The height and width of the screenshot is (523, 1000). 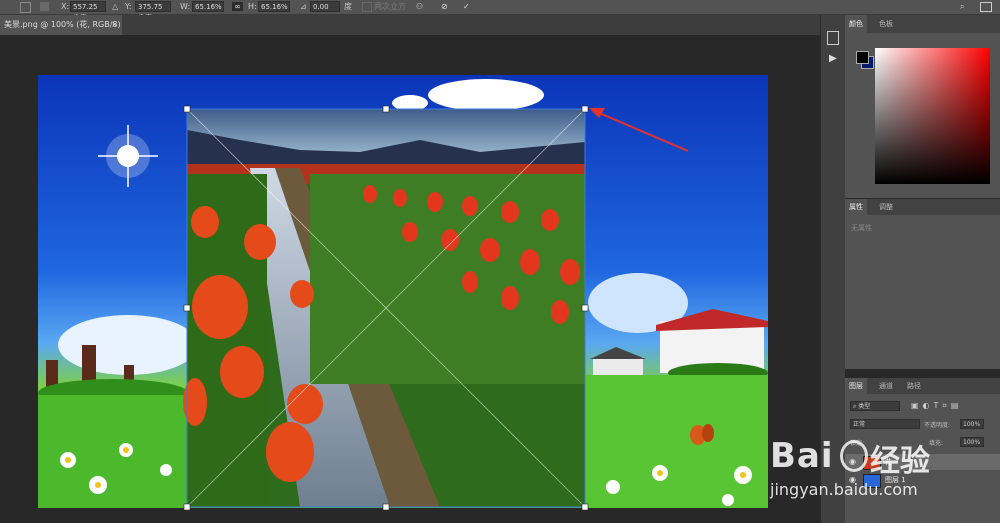 I want to click on opacity-label: 不透明度:, so click(x=937, y=425).